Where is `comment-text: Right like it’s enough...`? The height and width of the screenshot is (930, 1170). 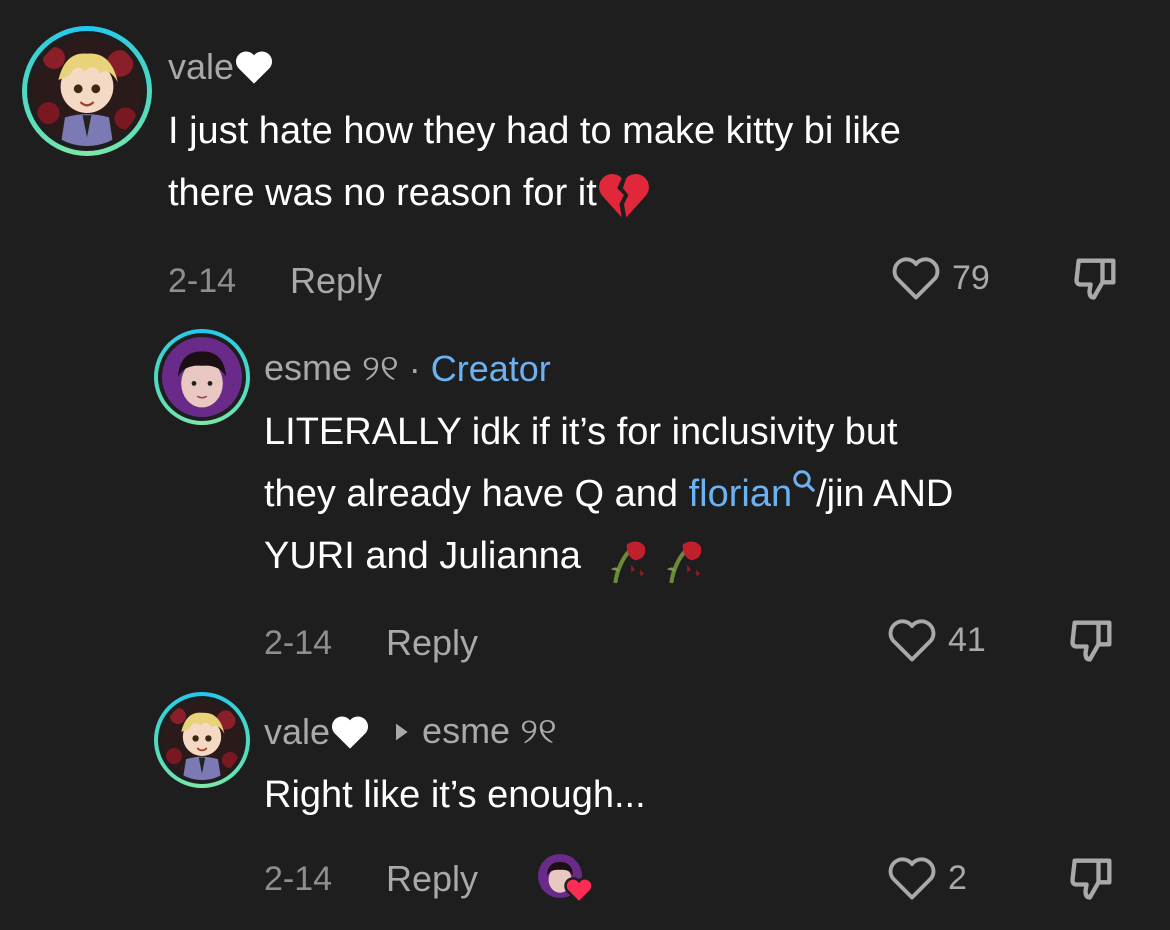
comment-text: Right like it’s enough... is located at coordinates (455, 795).